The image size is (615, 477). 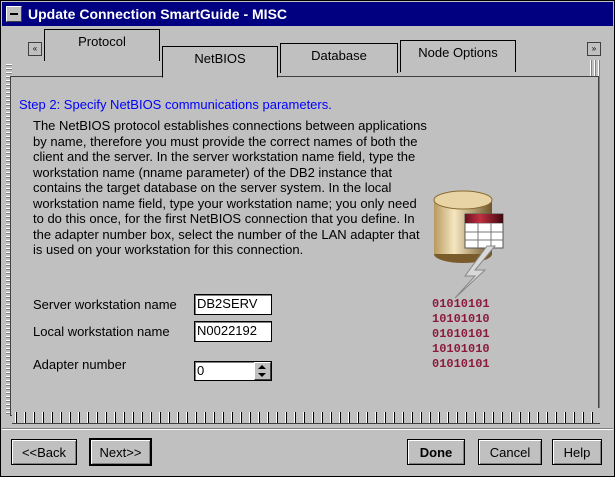 I want to click on help-button: Help, so click(x=577, y=452).